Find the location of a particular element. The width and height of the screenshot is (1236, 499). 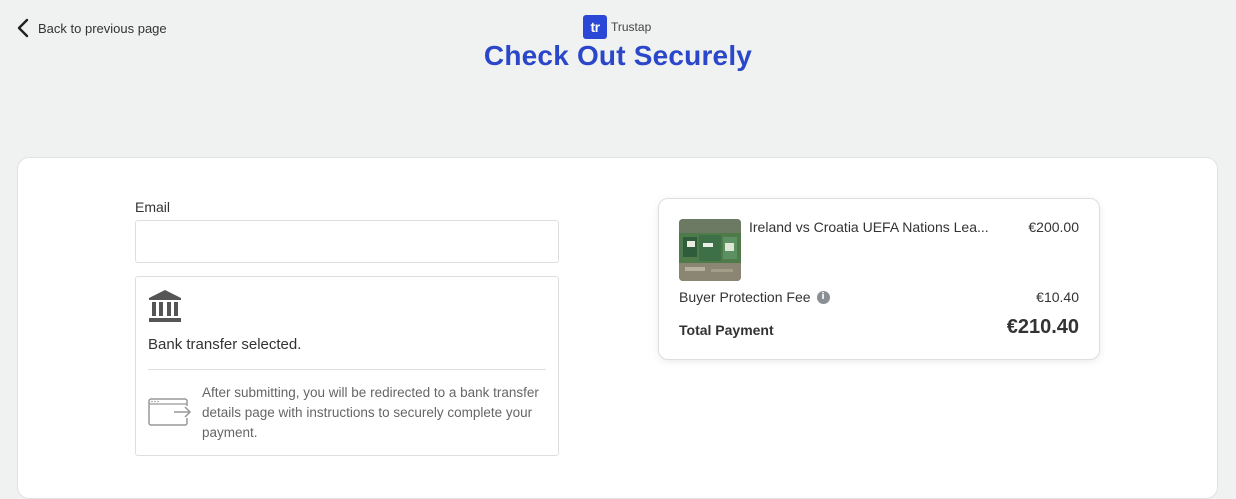

brand-name: Trustap is located at coordinates (631, 27).